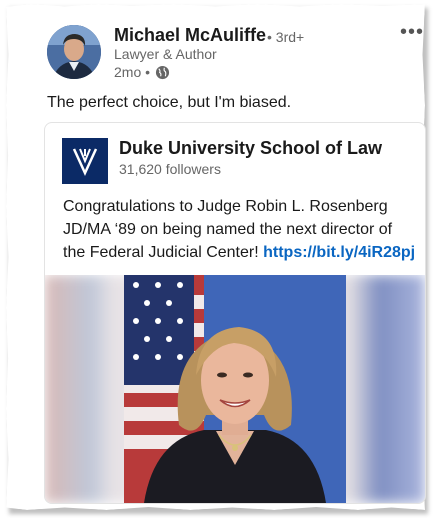 This screenshot has height=518, width=435. What do you see at coordinates (85, 161) in the screenshot?
I see `duke-law-logo` at bounding box center [85, 161].